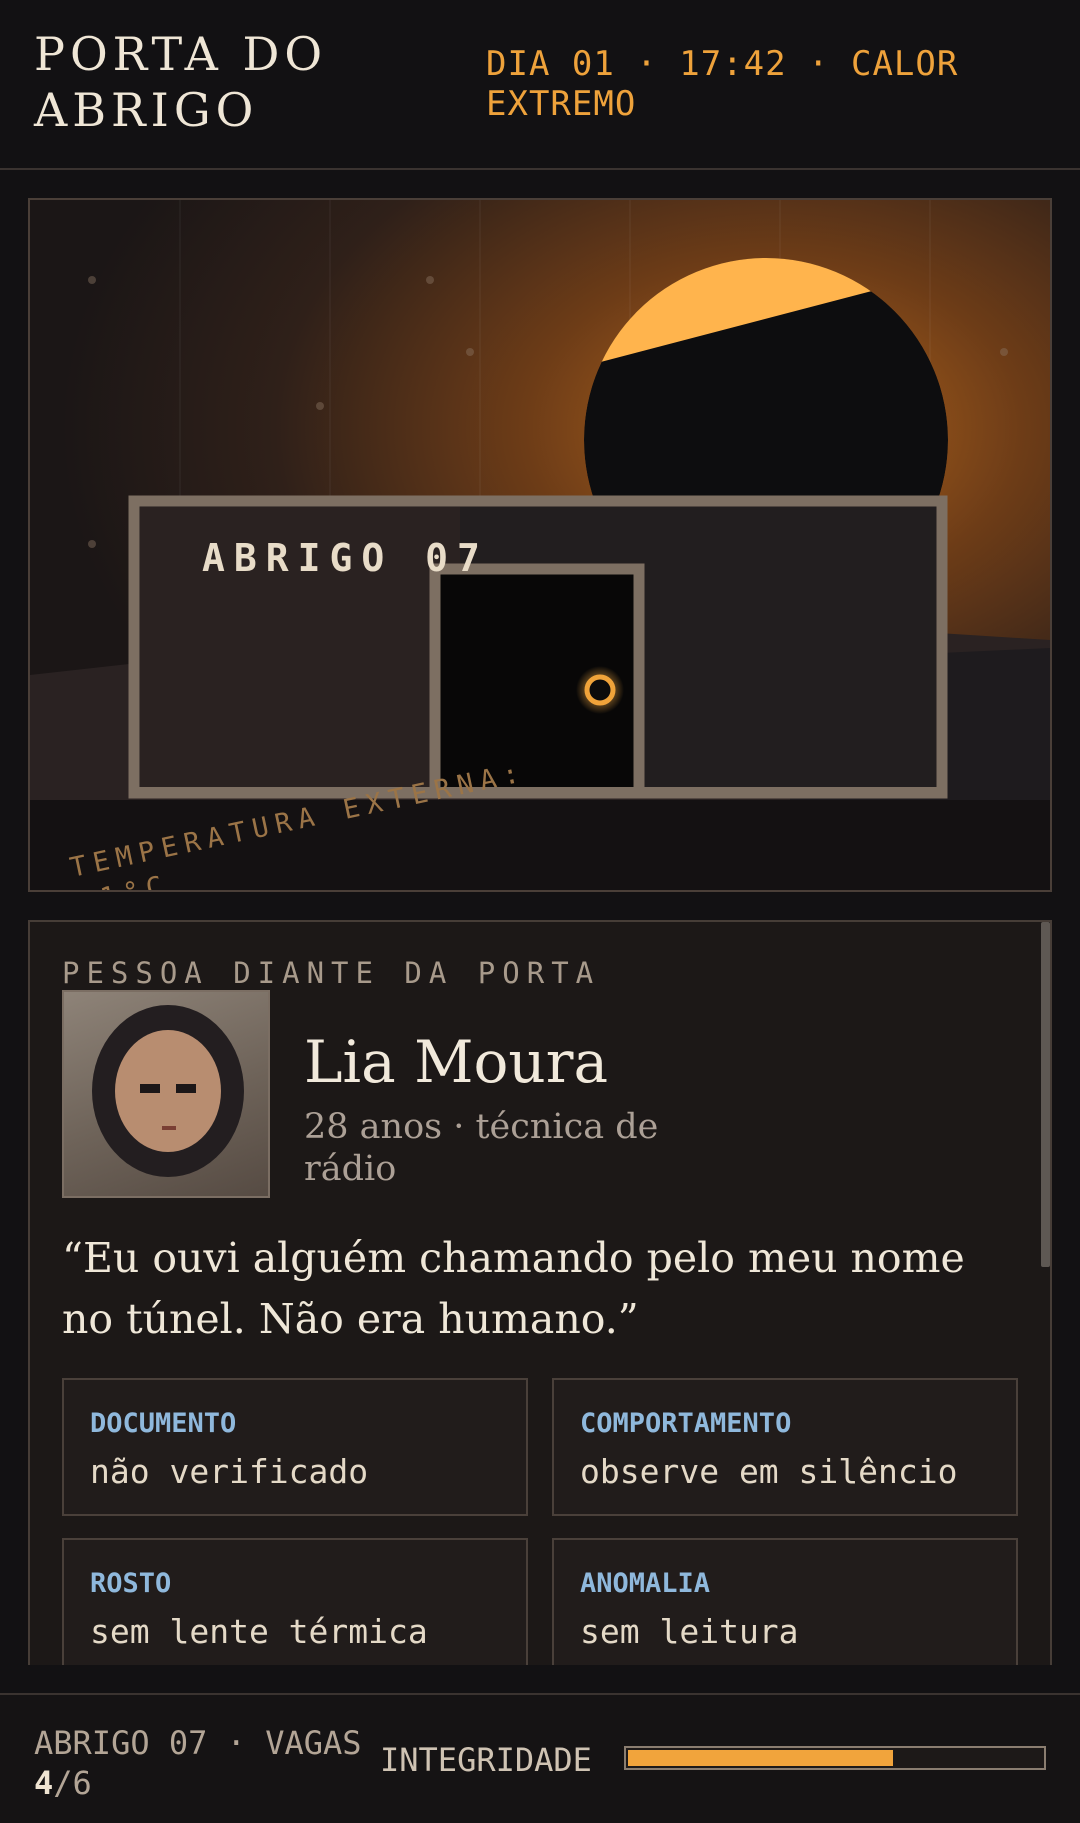 This screenshot has height=1823, width=1080. Describe the element at coordinates (645, 1583) in the screenshot. I see `field-key: ANOMALIA` at that location.